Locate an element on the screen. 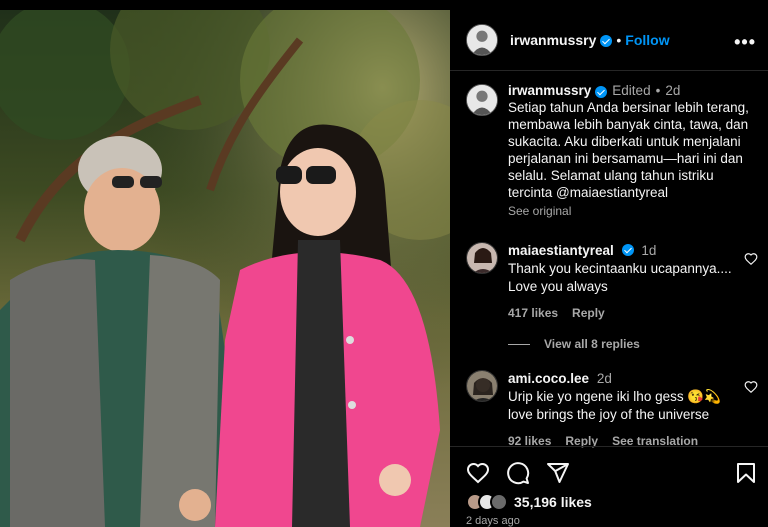  view-replies-link: View all 8 replies is located at coordinates (574, 344).